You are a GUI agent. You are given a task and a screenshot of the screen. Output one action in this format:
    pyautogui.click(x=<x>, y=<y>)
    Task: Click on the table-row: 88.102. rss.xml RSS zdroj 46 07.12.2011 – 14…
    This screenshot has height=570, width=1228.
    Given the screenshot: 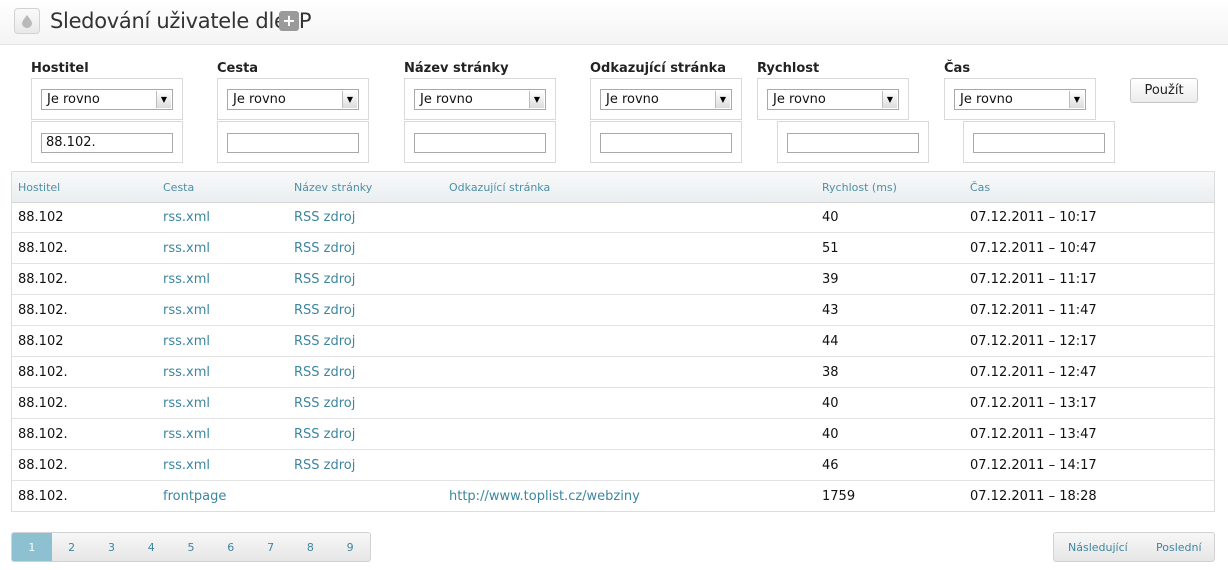 What is the action you would take?
    pyautogui.click(x=613, y=465)
    